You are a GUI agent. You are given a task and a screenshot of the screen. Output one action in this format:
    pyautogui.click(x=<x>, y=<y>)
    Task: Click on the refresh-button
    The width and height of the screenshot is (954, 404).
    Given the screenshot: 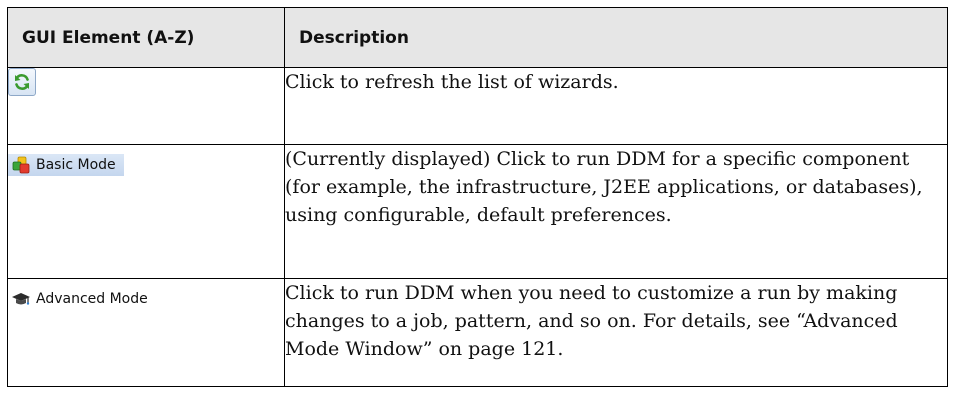 What is the action you would take?
    pyautogui.click(x=22, y=82)
    